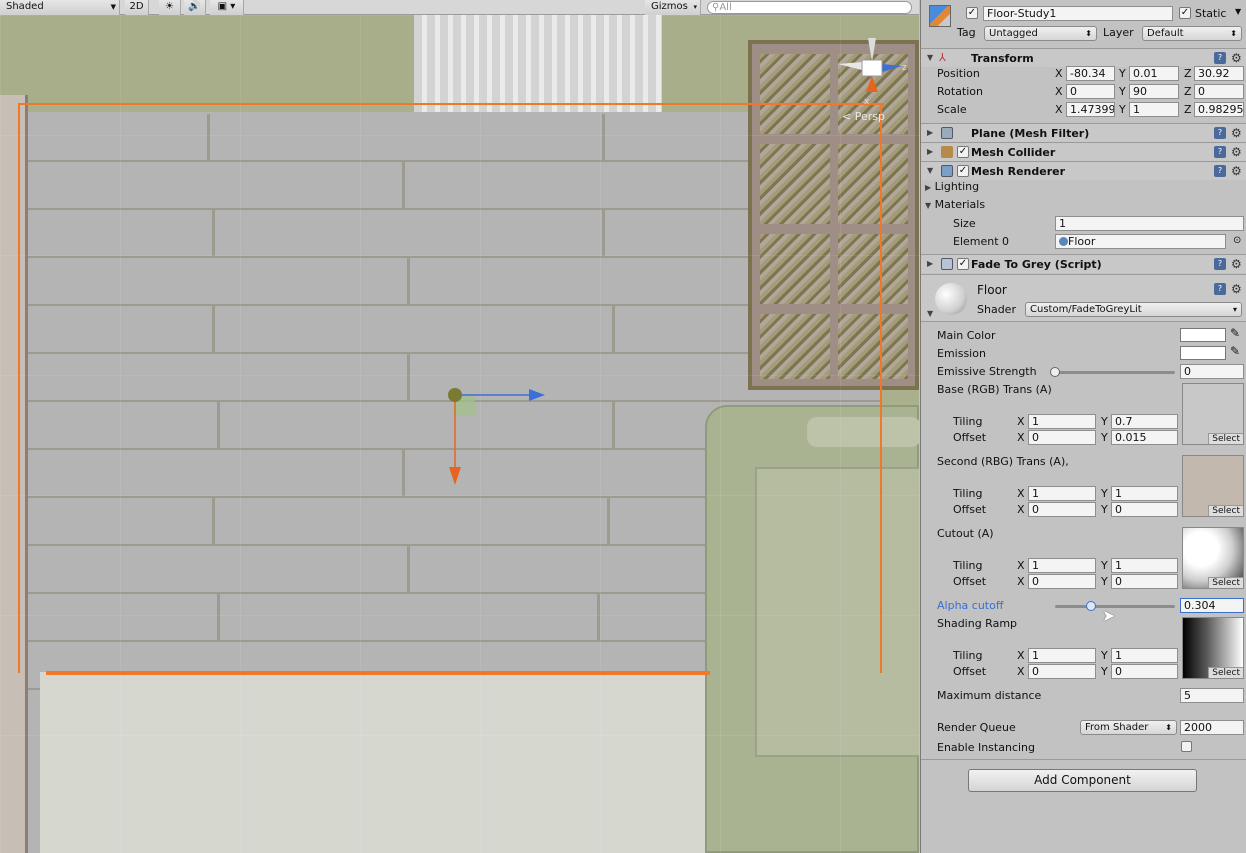  Describe the element at coordinates (1225, 510) in the screenshot. I see `second-texture-select-button: Select` at that location.